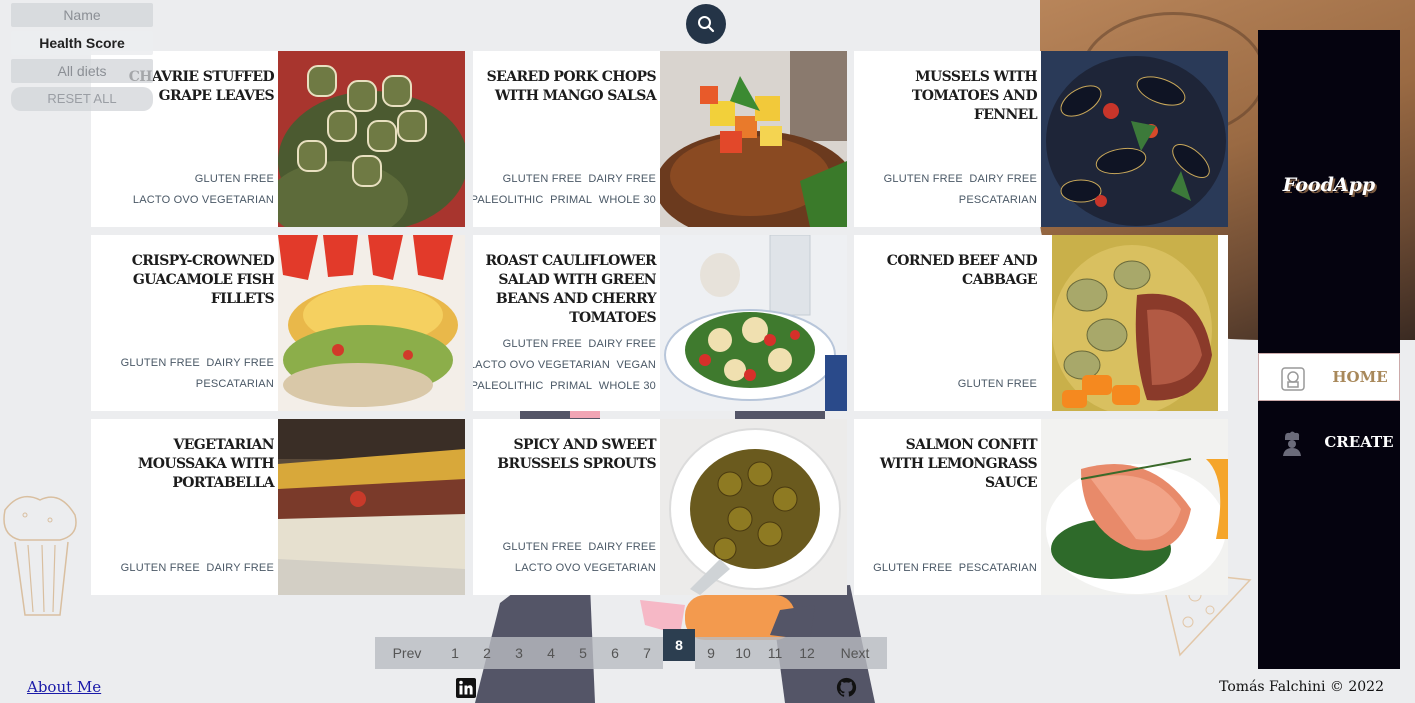 This screenshot has width=1415, height=703. I want to click on github-icon, so click(846, 687).